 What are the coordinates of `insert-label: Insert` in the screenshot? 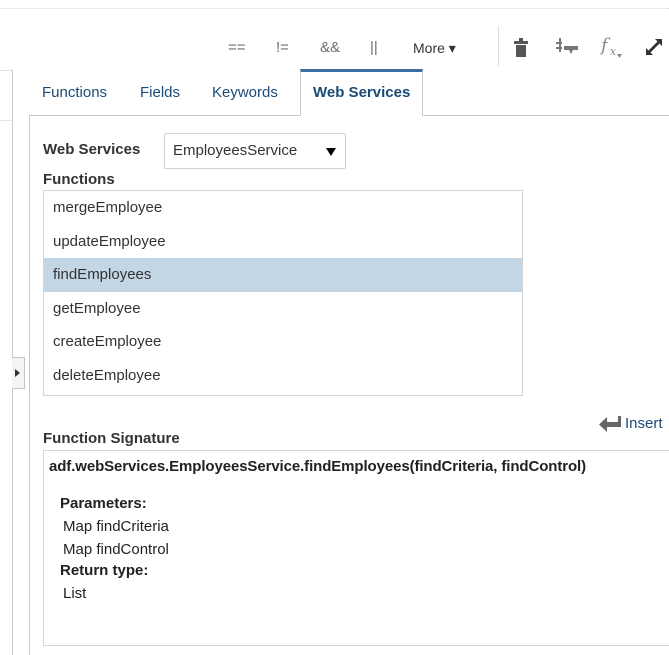 It's located at (644, 423).